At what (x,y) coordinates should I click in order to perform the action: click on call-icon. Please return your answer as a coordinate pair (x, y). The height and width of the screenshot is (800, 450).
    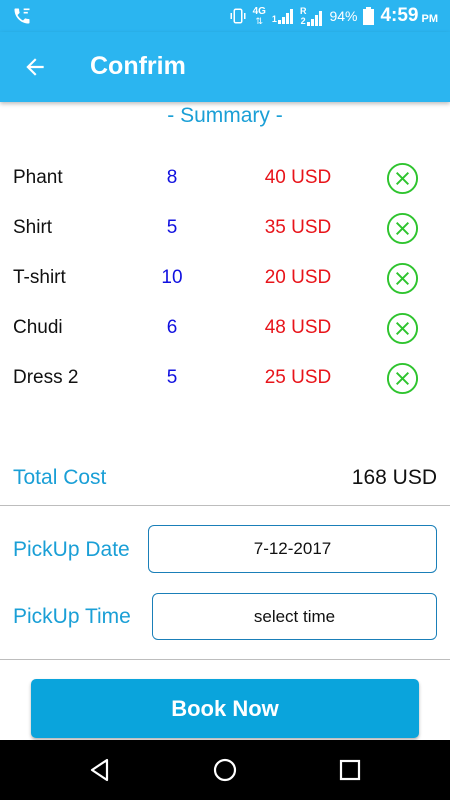
    Looking at the image, I should click on (22, 16).